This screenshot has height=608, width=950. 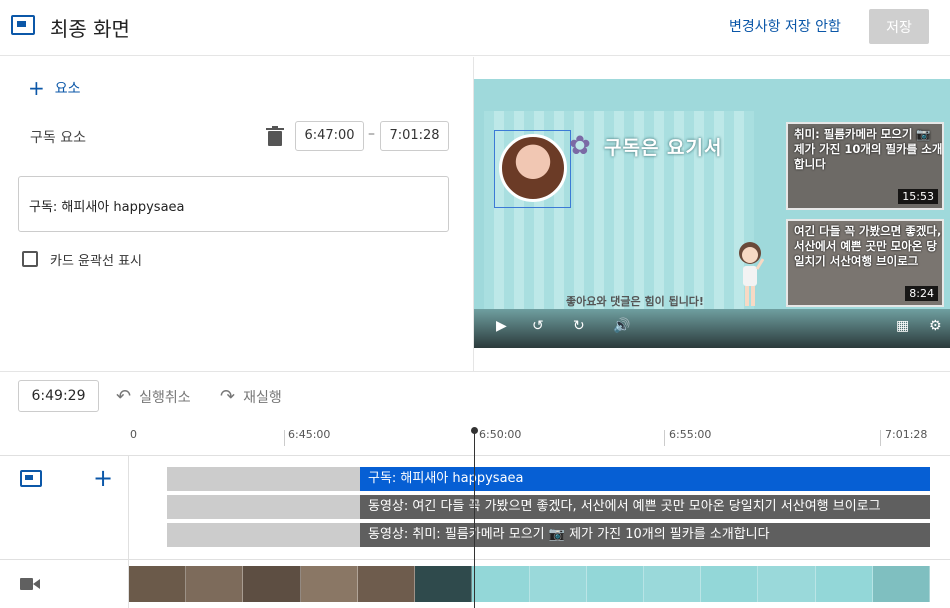 I want to click on grid-icon: ▦, so click(x=902, y=326).